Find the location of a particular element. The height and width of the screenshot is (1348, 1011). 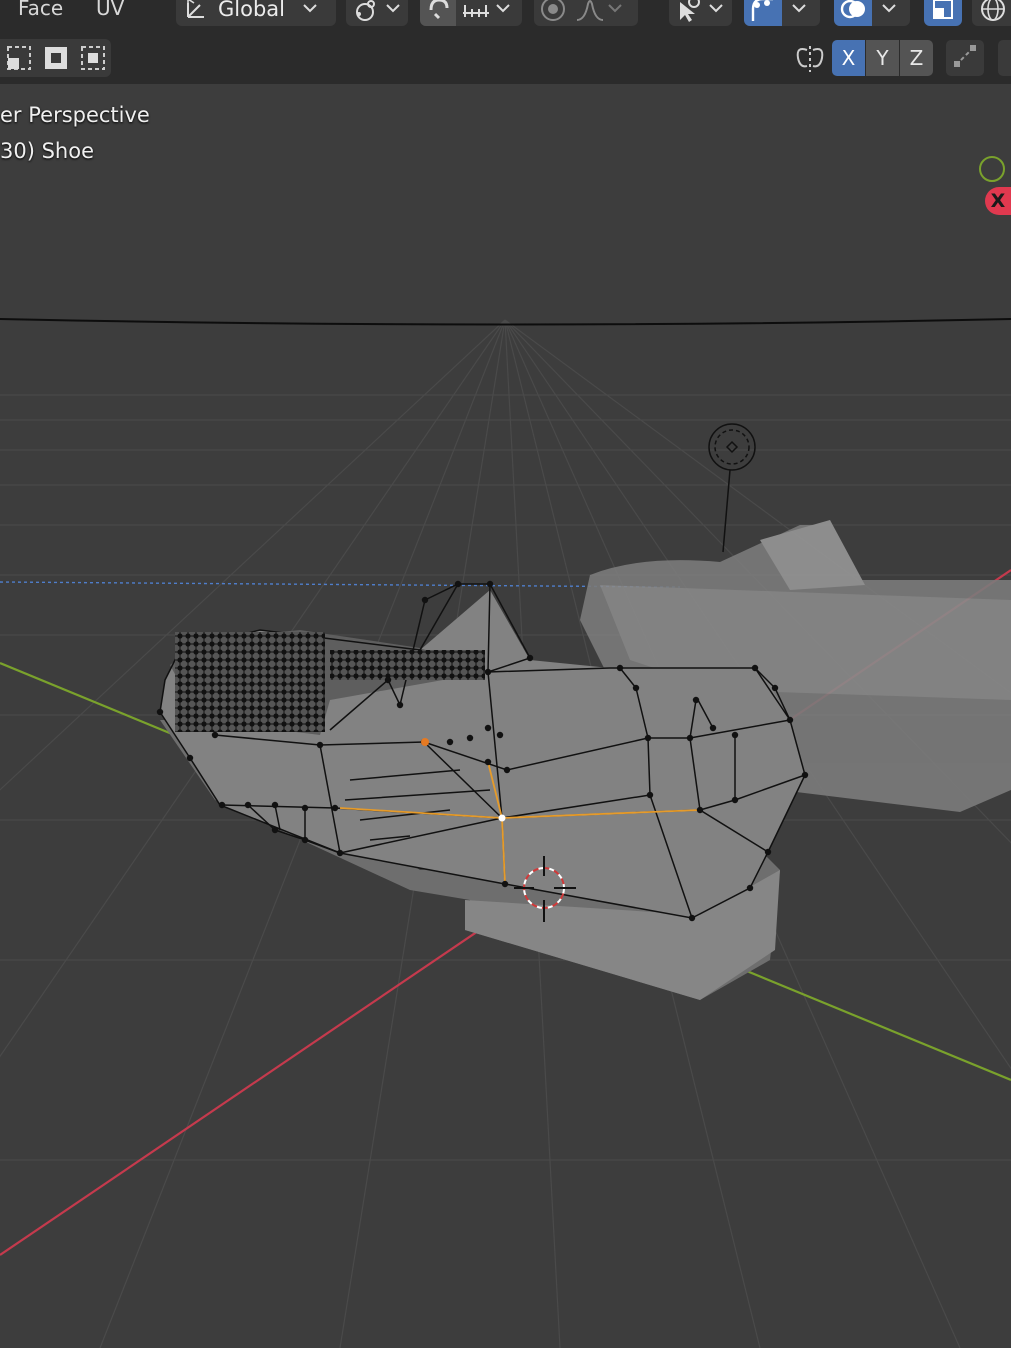

select-extend-icon is located at coordinates (55, 58).